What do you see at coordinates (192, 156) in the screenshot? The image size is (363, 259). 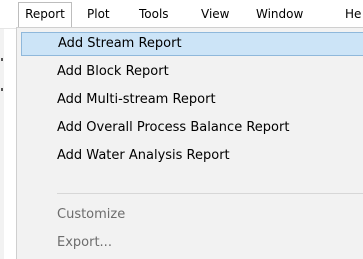 I see `menu-item-add-water-analysis-report: Add Water Analysis Report` at bounding box center [192, 156].